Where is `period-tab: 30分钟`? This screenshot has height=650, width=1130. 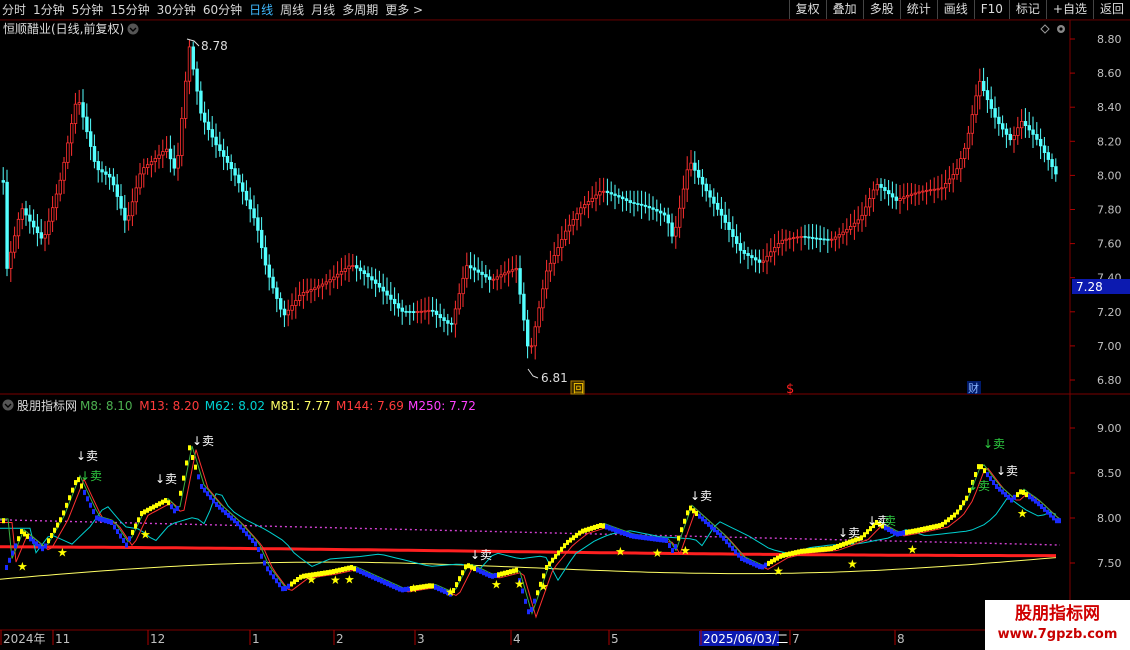
period-tab: 30分钟 is located at coordinates (176, 9).